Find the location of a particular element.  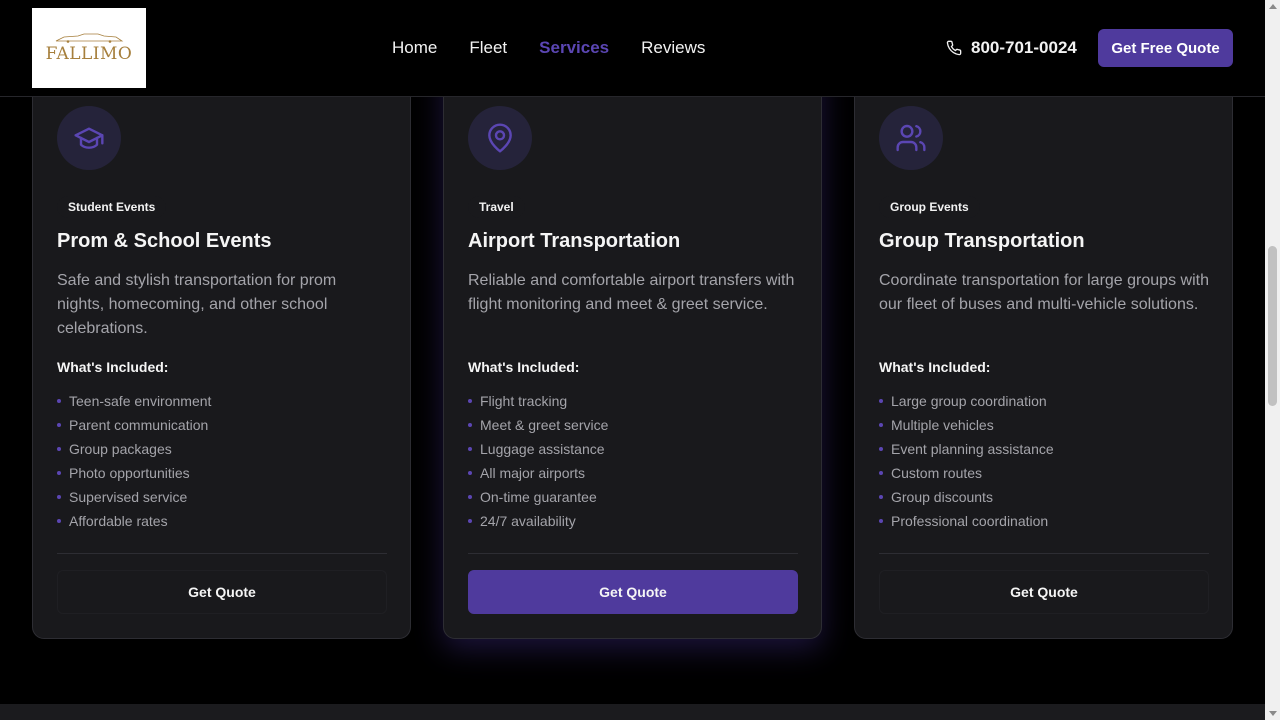

service-title: Prom & School Events is located at coordinates (164, 241).